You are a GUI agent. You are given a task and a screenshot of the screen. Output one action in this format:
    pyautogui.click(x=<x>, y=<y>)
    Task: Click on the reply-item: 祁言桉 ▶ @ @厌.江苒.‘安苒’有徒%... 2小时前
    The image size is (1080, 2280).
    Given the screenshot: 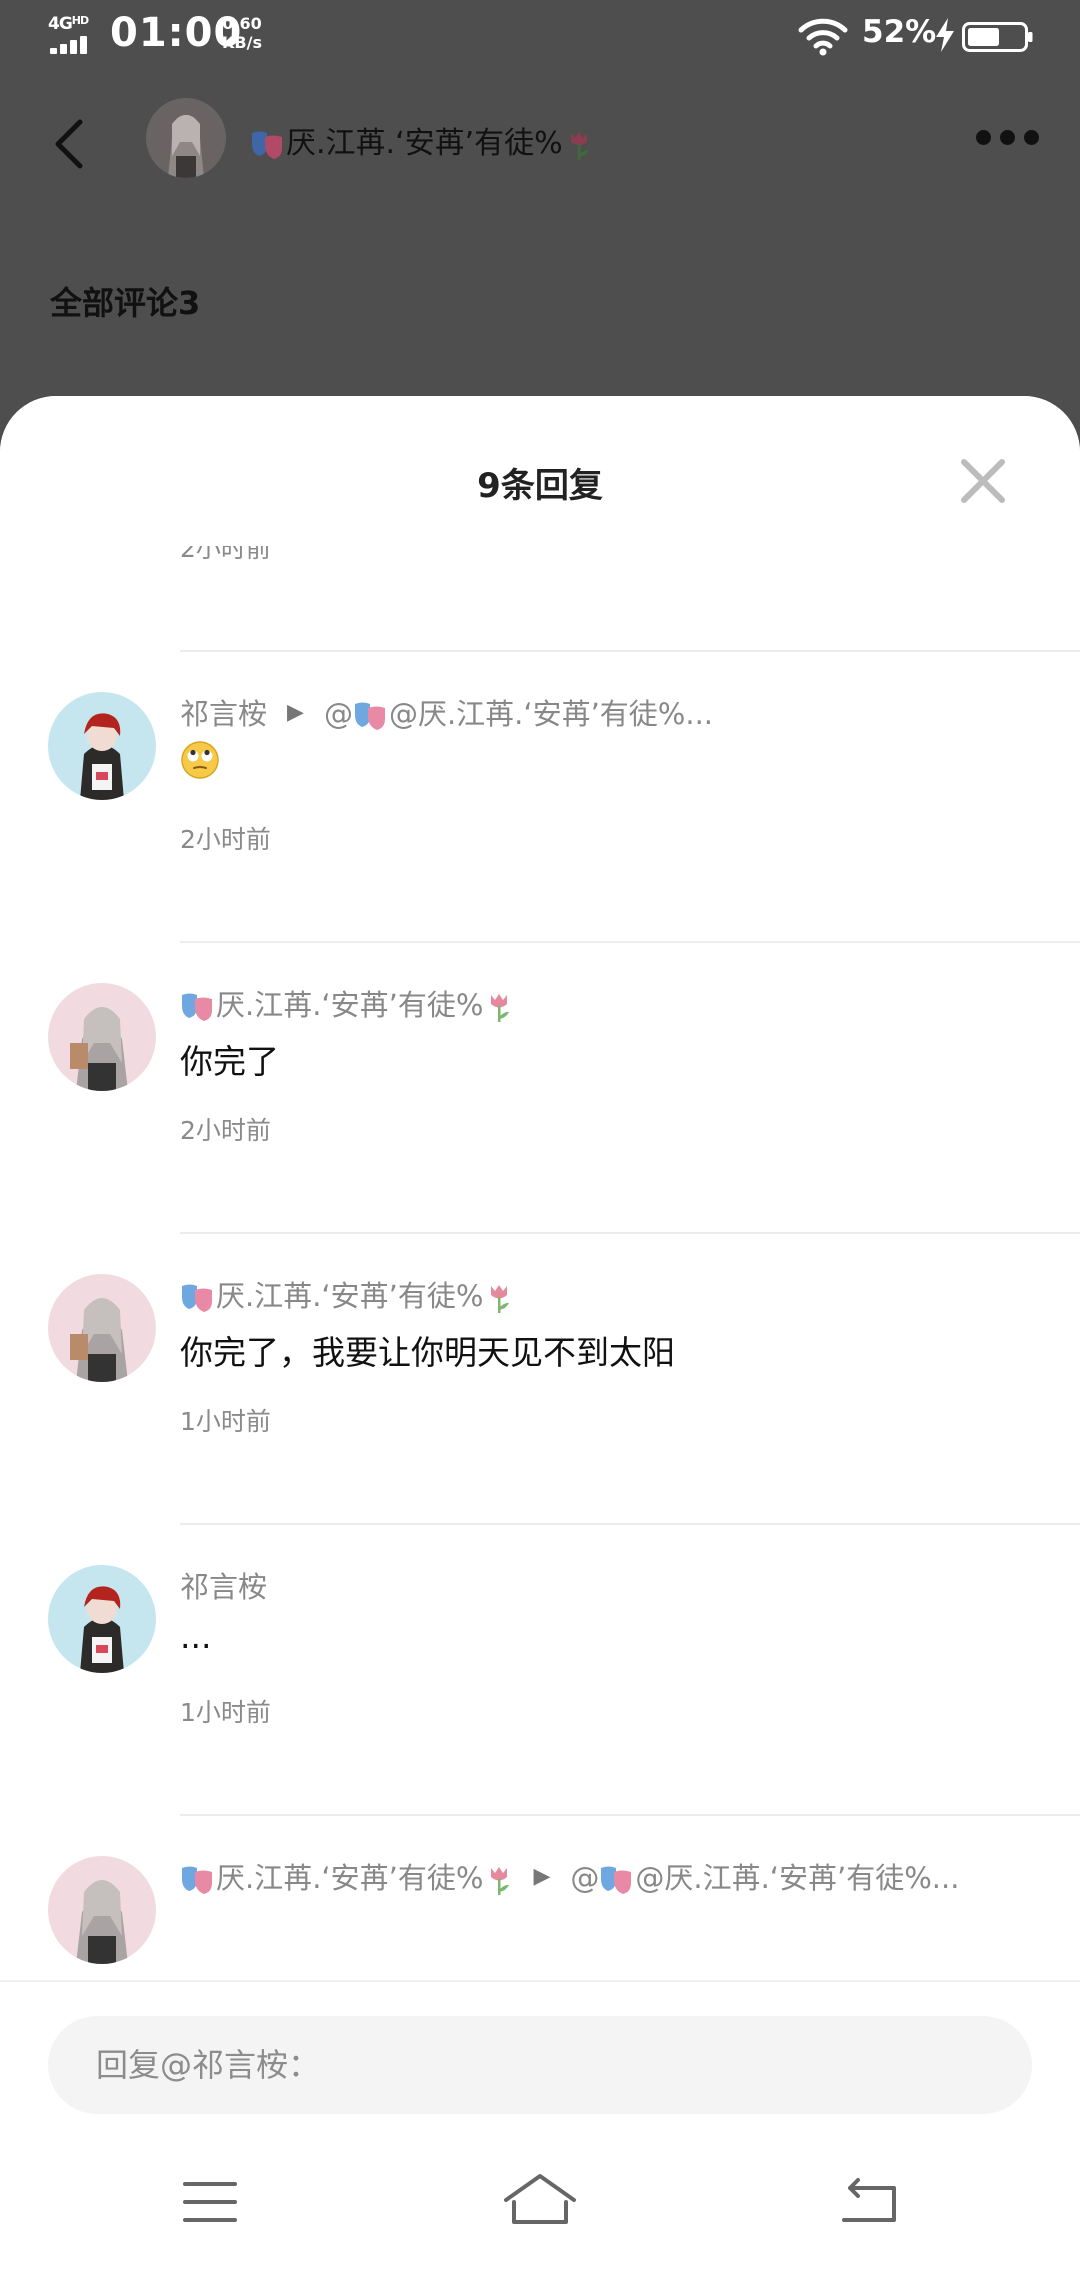 What is the action you would take?
    pyautogui.click(x=540, y=797)
    